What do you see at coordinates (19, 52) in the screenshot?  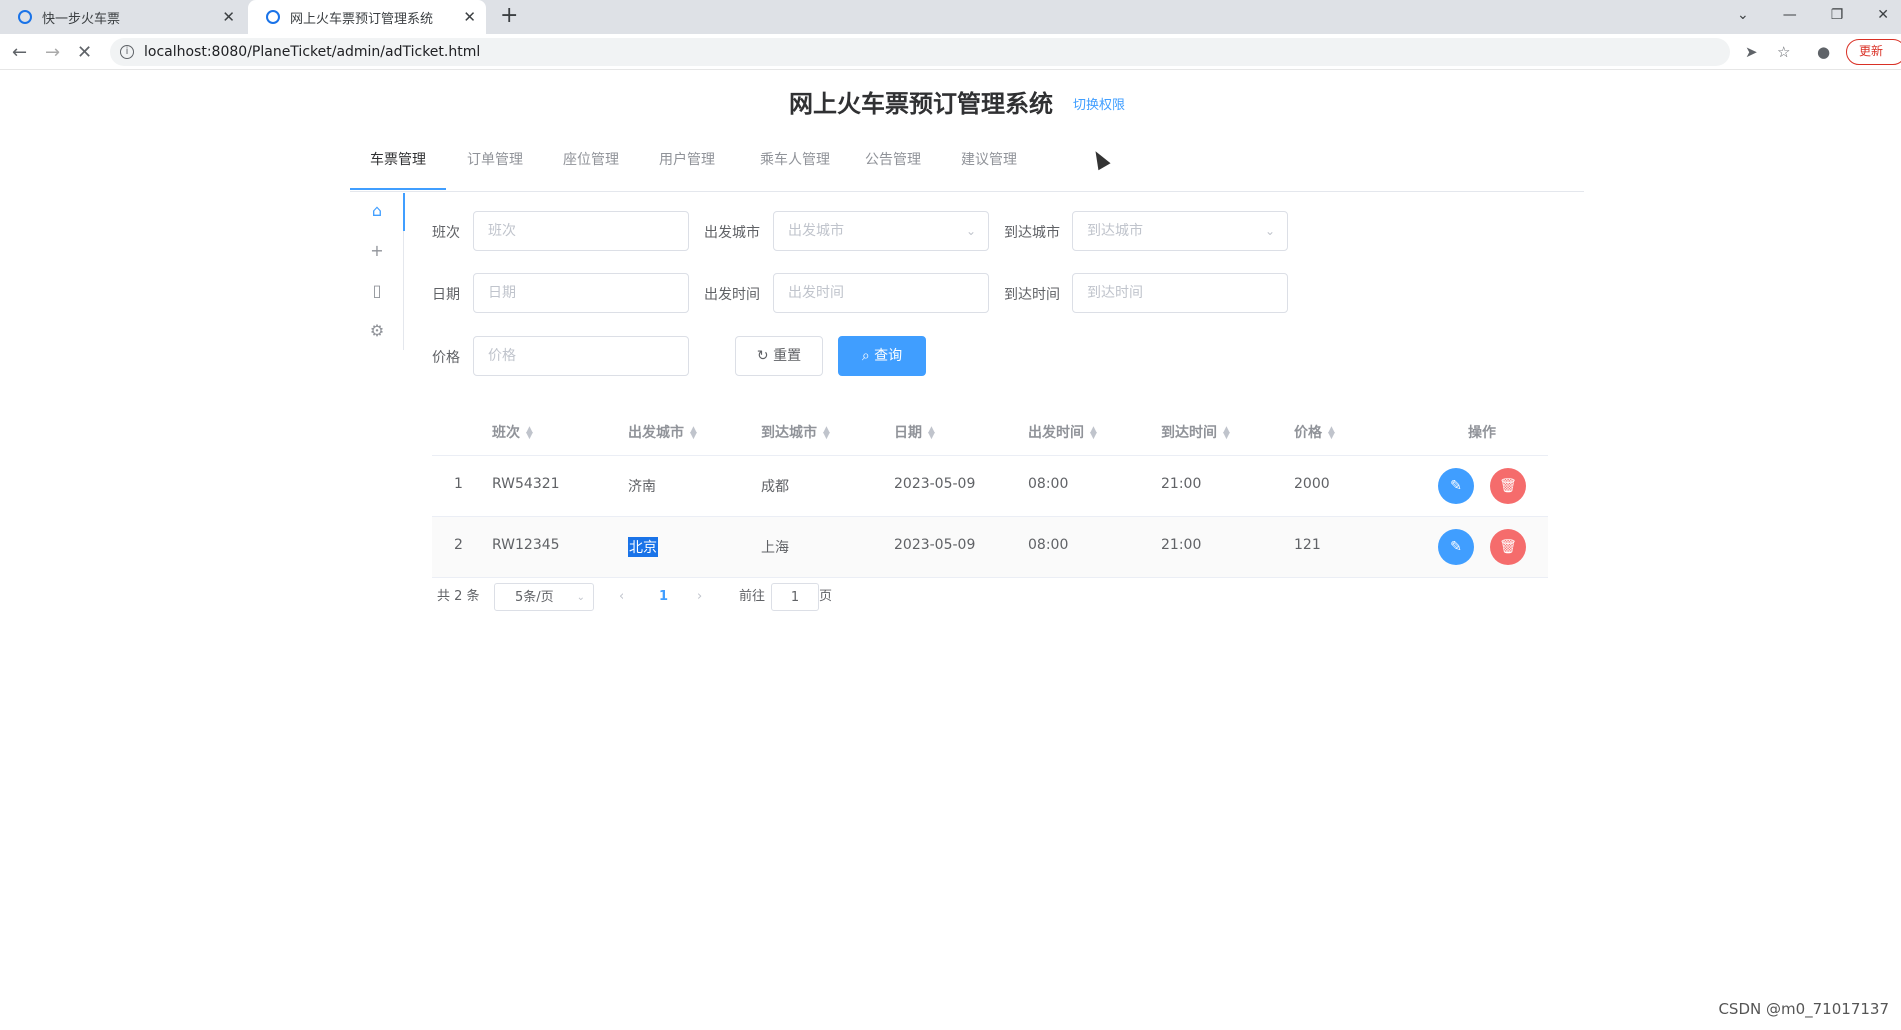 I see `back-icon: ←` at bounding box center [19, 52].